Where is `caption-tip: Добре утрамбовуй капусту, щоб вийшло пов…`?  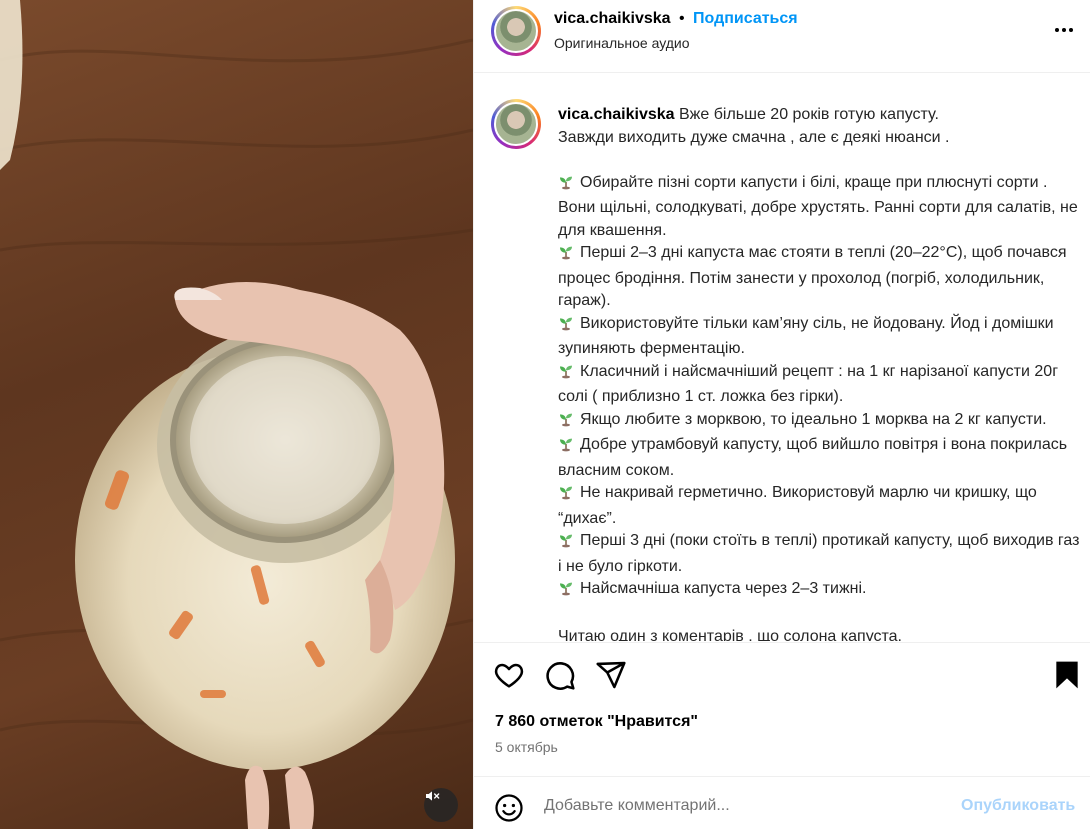 caption-tip: Добре утрамбовуй капусту, щоб вийшло пов… is located at coordinates (821, 458).